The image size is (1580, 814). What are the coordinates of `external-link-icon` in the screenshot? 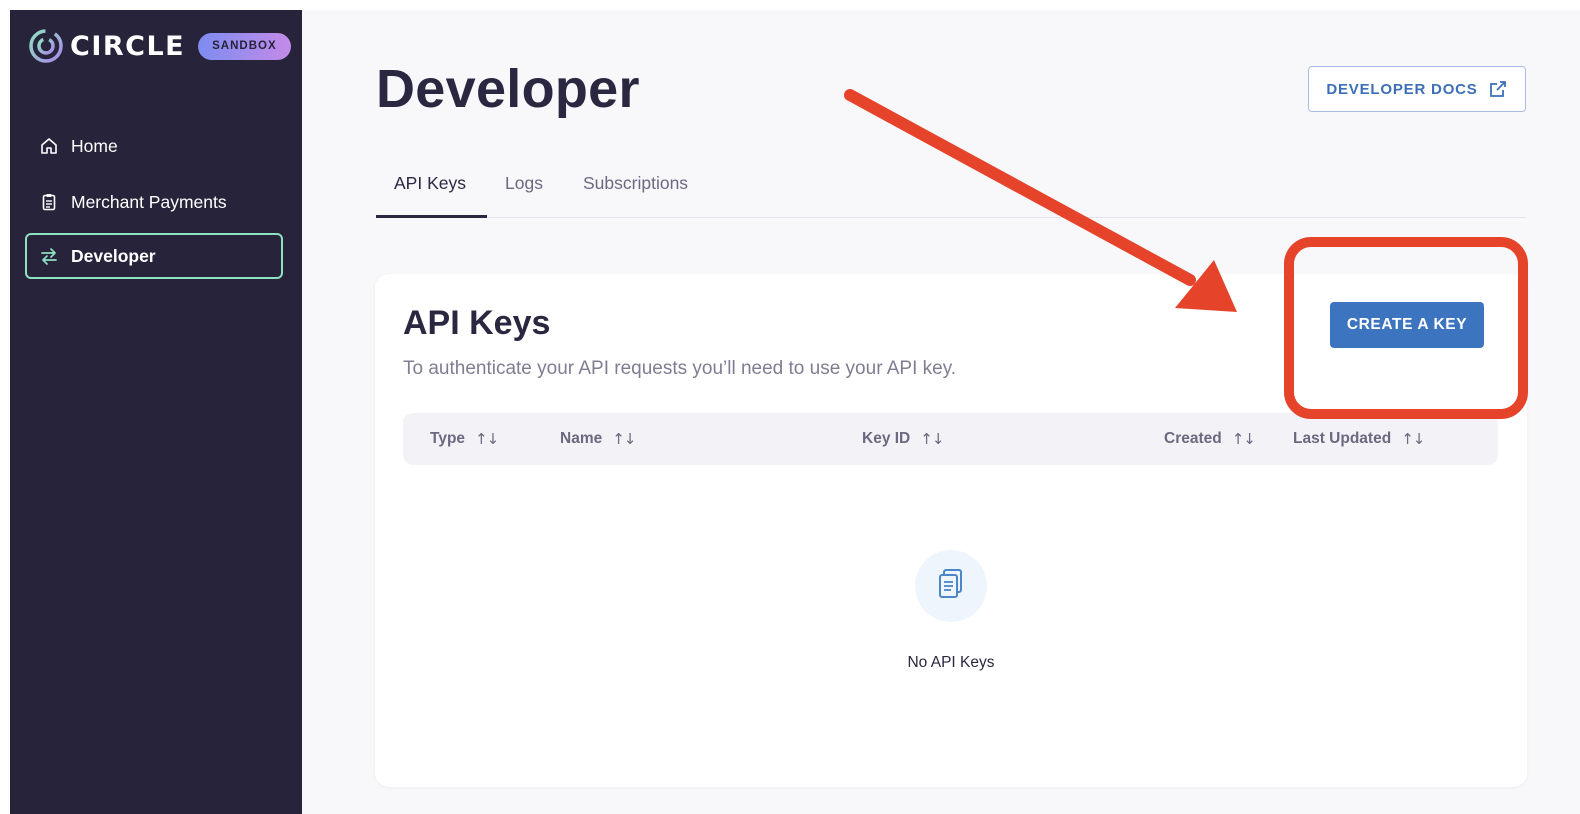 It's located at (1497, 89).